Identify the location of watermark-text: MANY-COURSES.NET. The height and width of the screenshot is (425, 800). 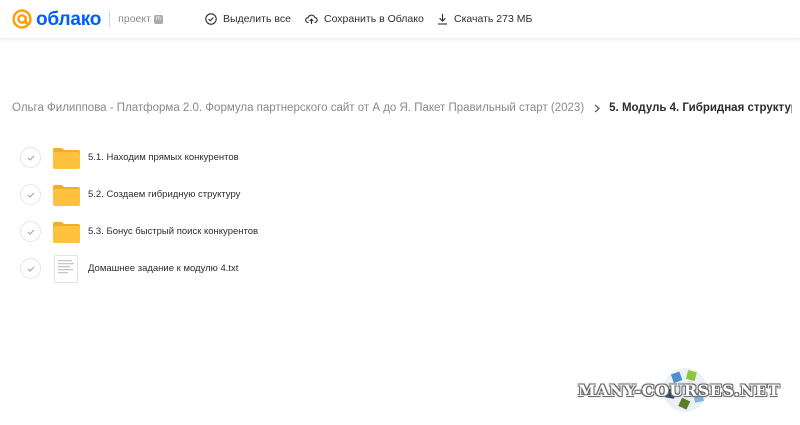
(679, 390).